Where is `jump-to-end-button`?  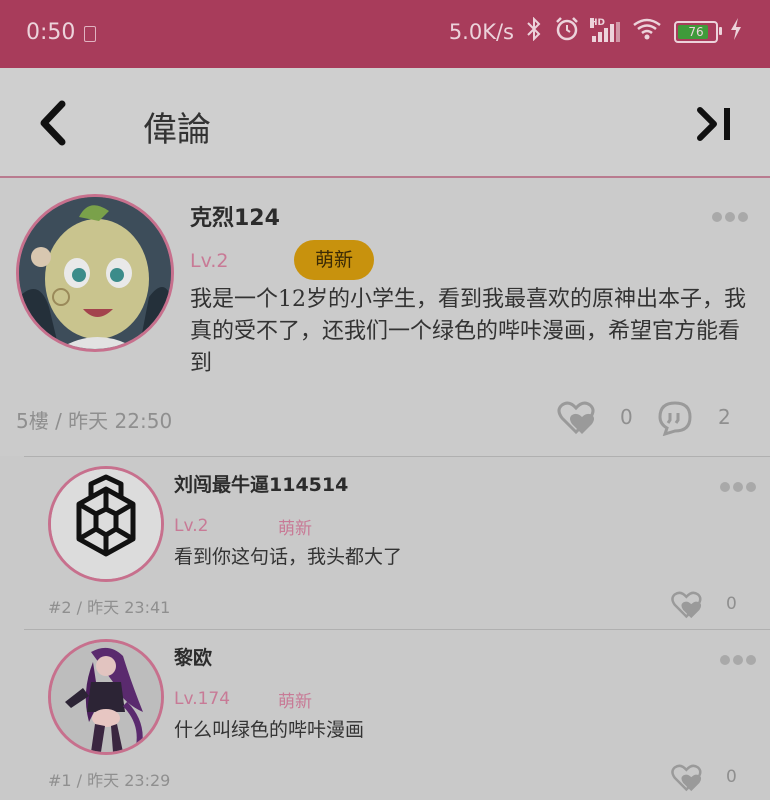 jump-to-end-button is located at coordinates (716, 124).